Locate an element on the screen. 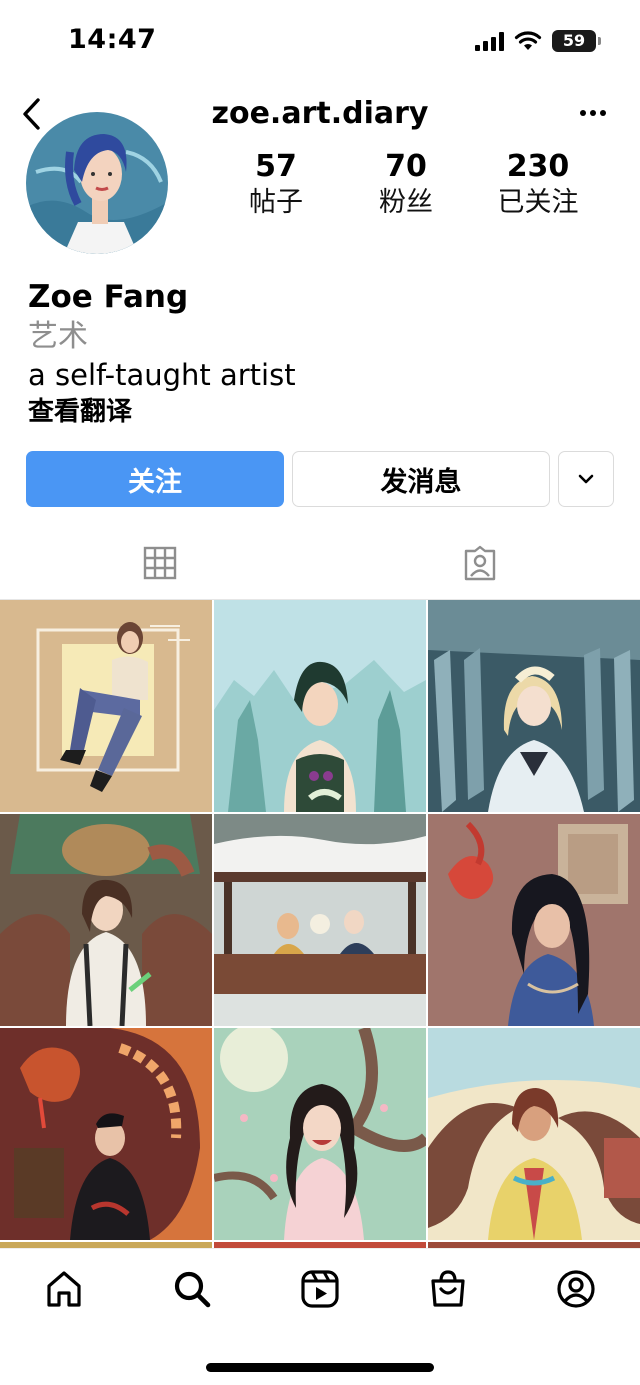 Image resolution: width=640 pixels, height=1385 pixels. bottom-navigation is located at coordinates (320, 1316).